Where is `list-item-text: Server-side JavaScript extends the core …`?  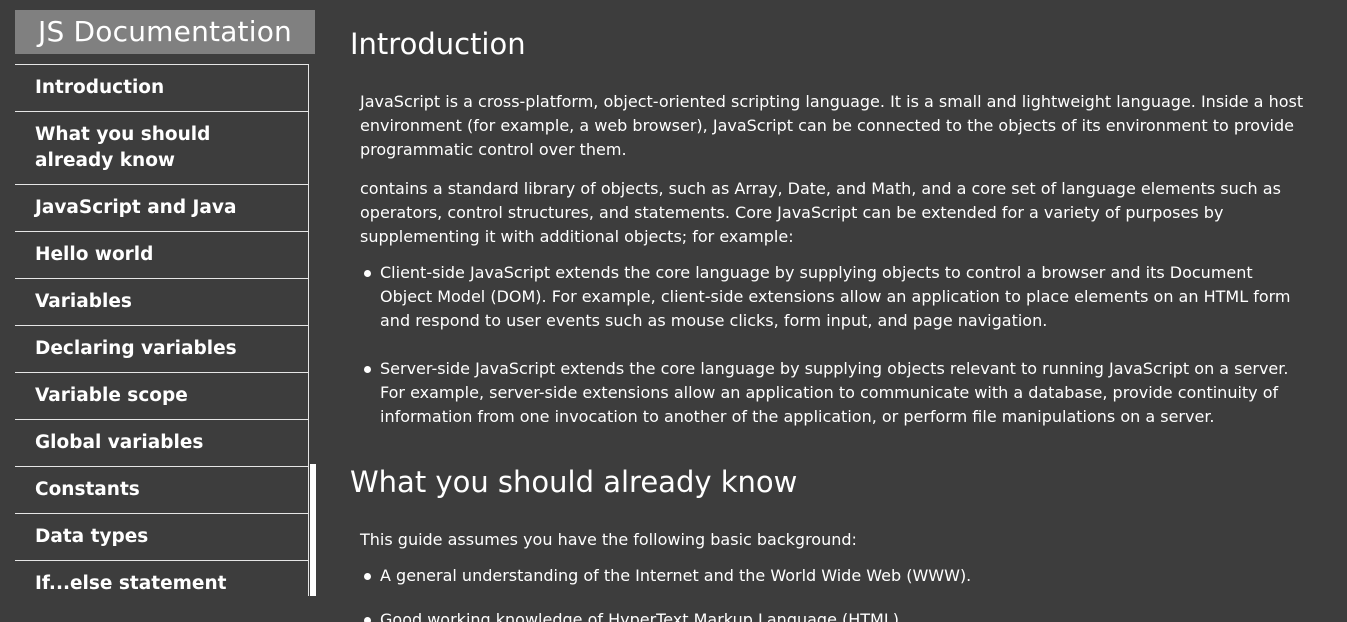 list-item-text: Server-side JavaScript extends the core … is located at coordinates (834, 392).